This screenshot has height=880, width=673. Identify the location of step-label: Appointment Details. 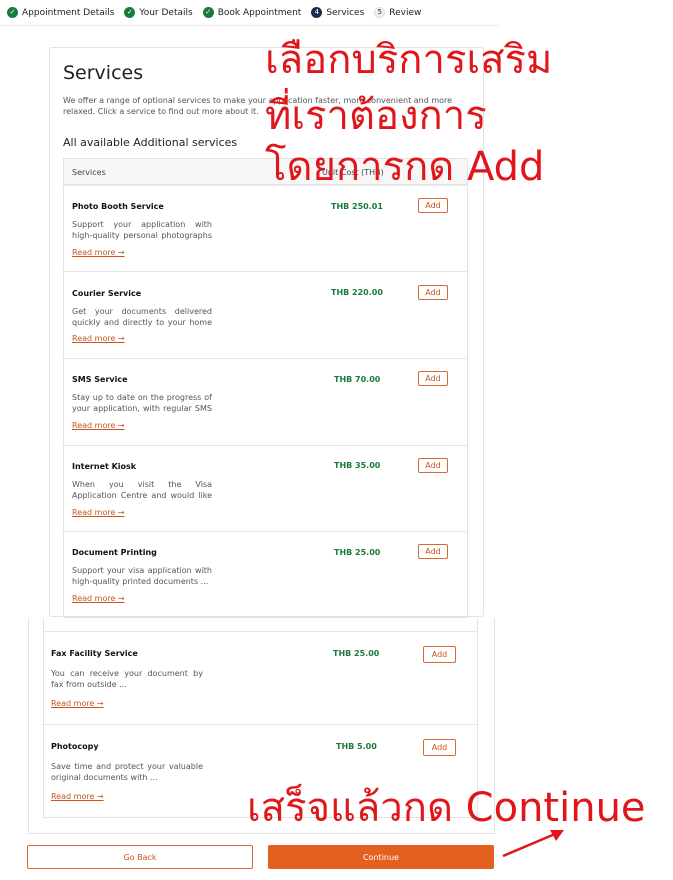
(68, 12).